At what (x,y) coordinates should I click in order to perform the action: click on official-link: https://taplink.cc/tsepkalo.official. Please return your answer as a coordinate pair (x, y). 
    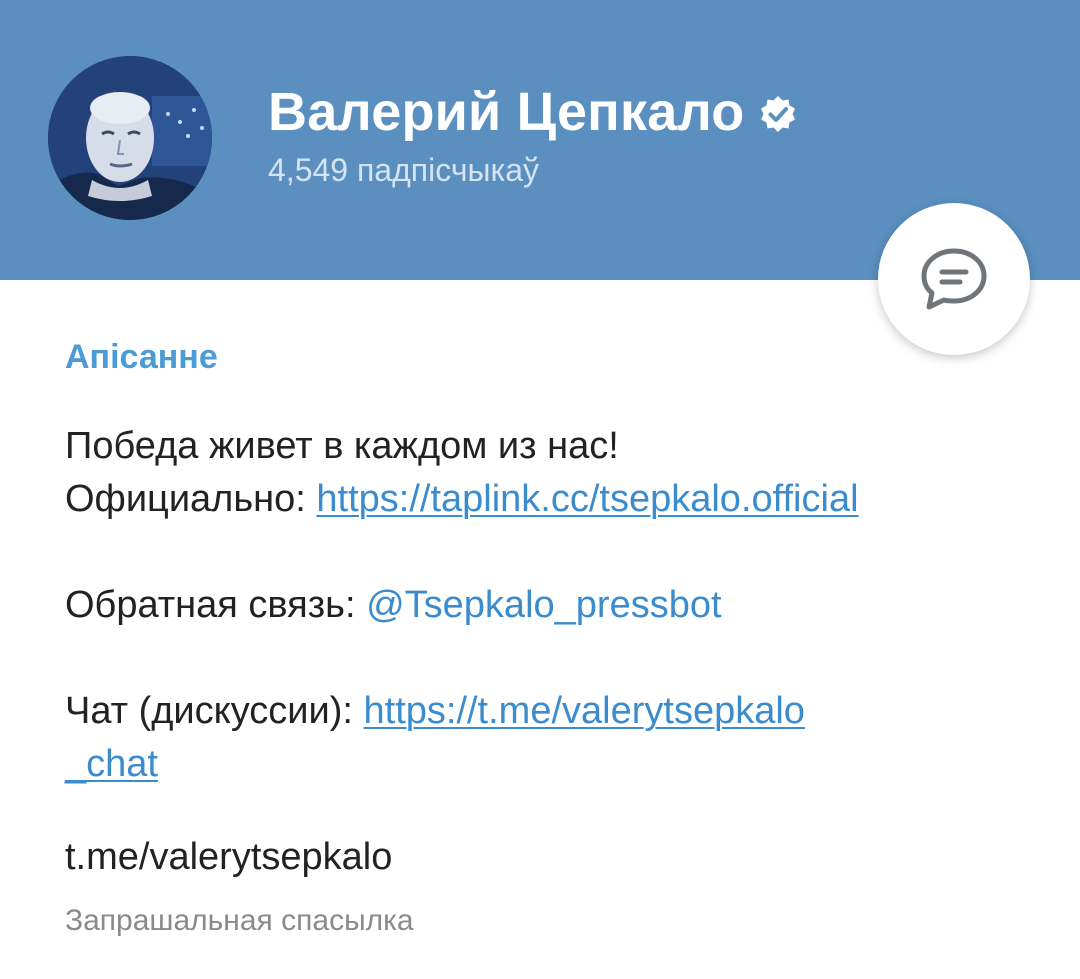
    Looking at the image, I should click on (587, 499).